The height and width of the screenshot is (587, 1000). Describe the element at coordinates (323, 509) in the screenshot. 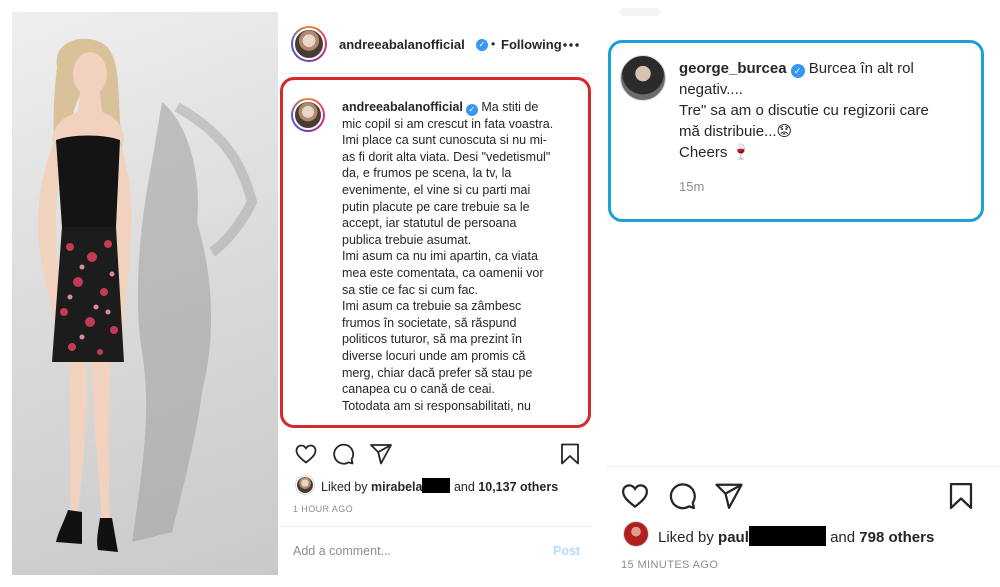

I see `post-time: 1 HOUR AGO` at that location.